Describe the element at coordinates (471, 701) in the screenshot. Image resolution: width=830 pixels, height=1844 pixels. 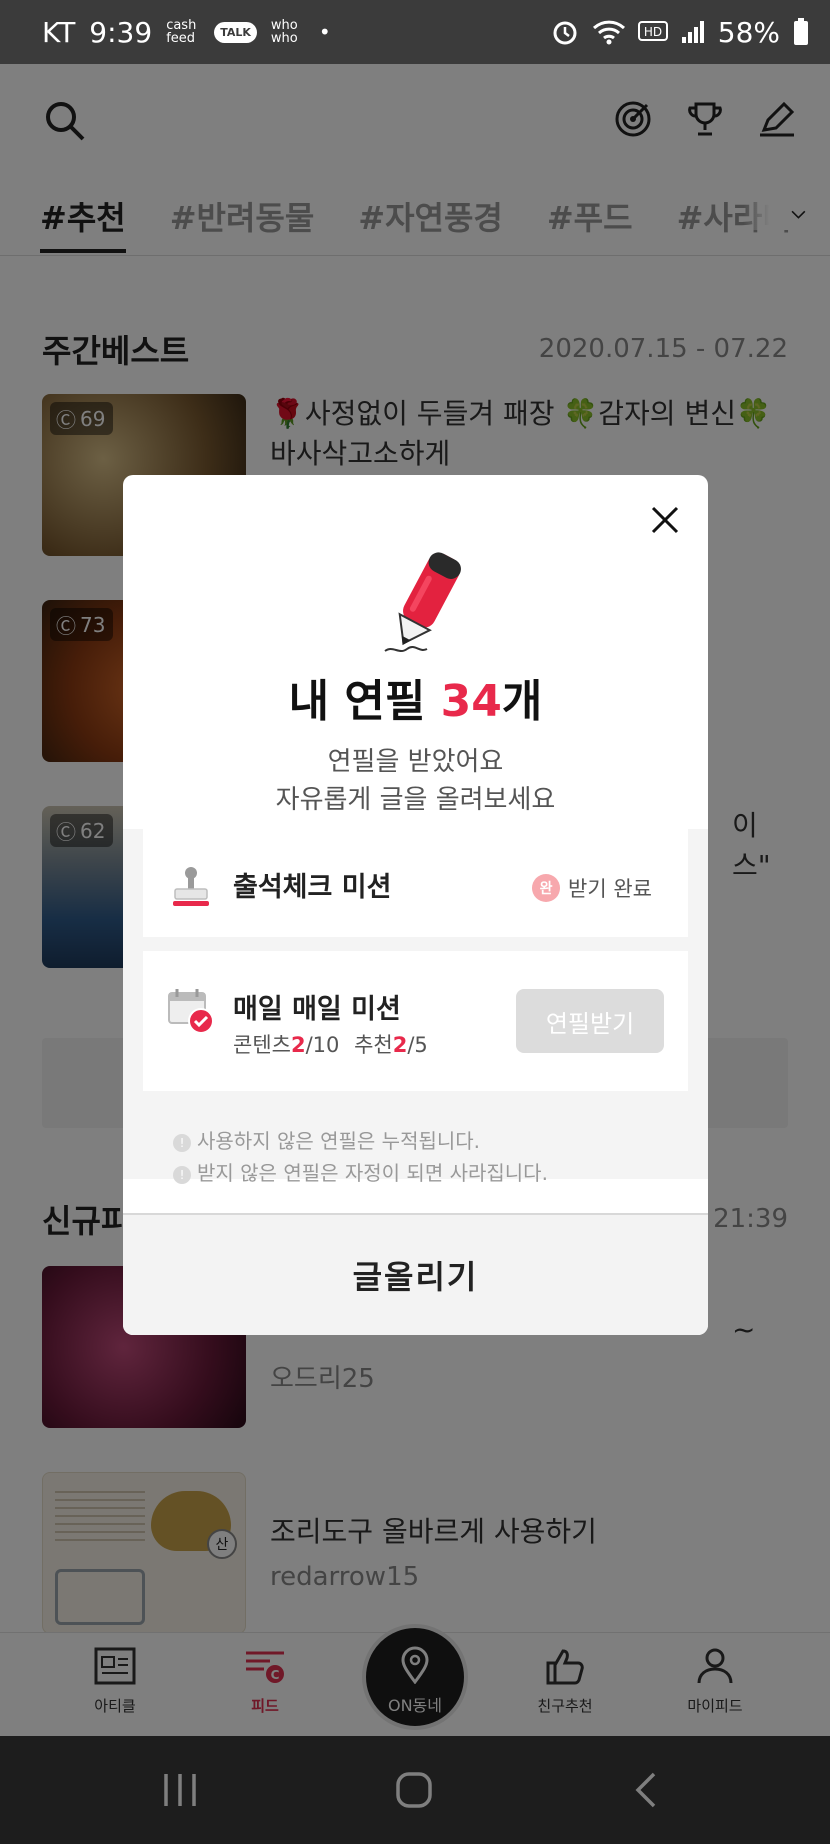
I see `pencil-count: 34` at that location.